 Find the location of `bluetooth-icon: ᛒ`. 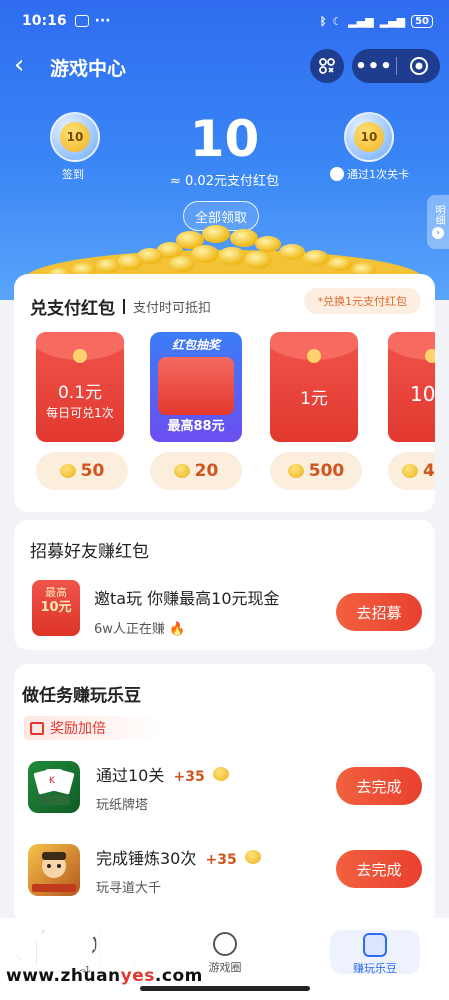

bluetooth-icon: ᛒ is located at coordinates (323, 21).